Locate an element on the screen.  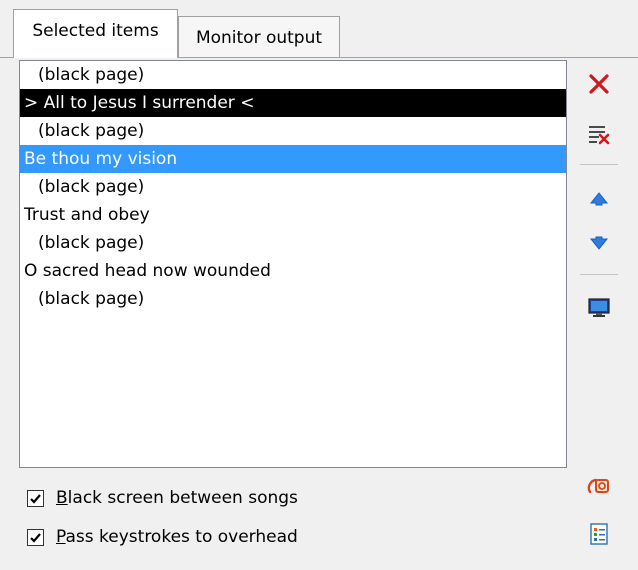
list-properties-icon is located at coordinates (599, 536).